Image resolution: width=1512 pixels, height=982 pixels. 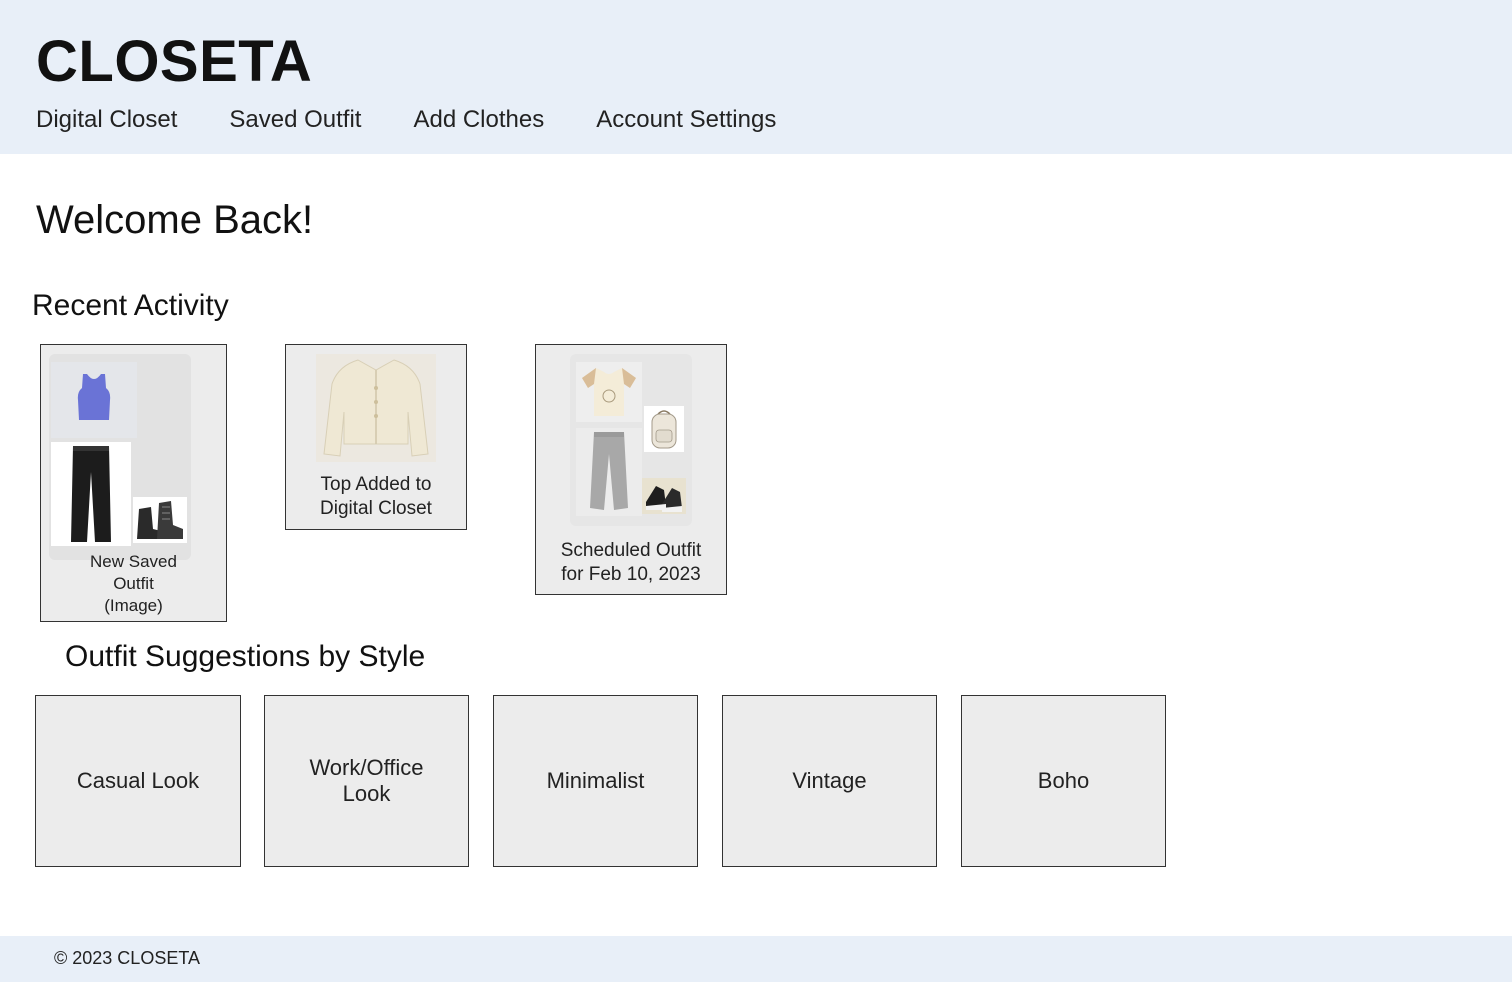 I want to click on nav-saved-outfit: Saved Outfit, so click(x=295, y=120).